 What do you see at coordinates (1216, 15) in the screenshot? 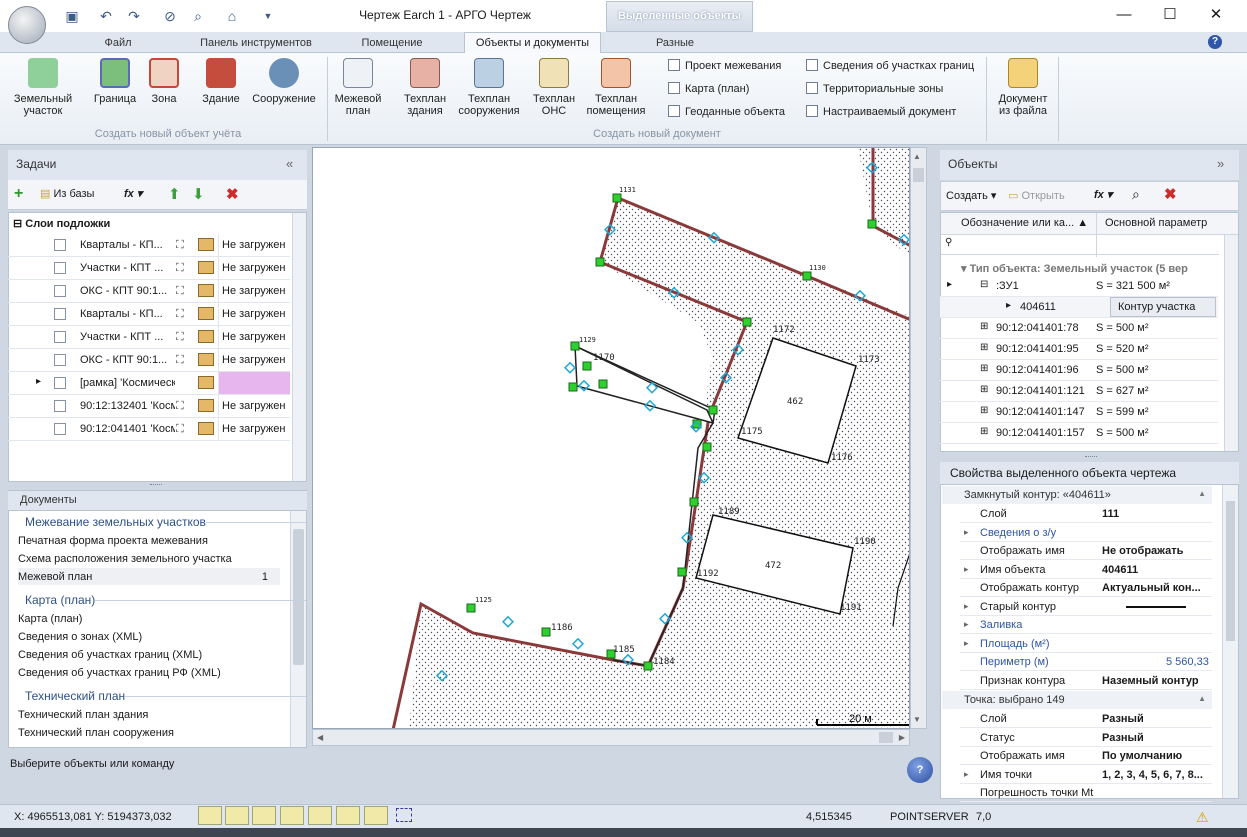
I see `close-button: ✕` at bounding box center [1216, 15].